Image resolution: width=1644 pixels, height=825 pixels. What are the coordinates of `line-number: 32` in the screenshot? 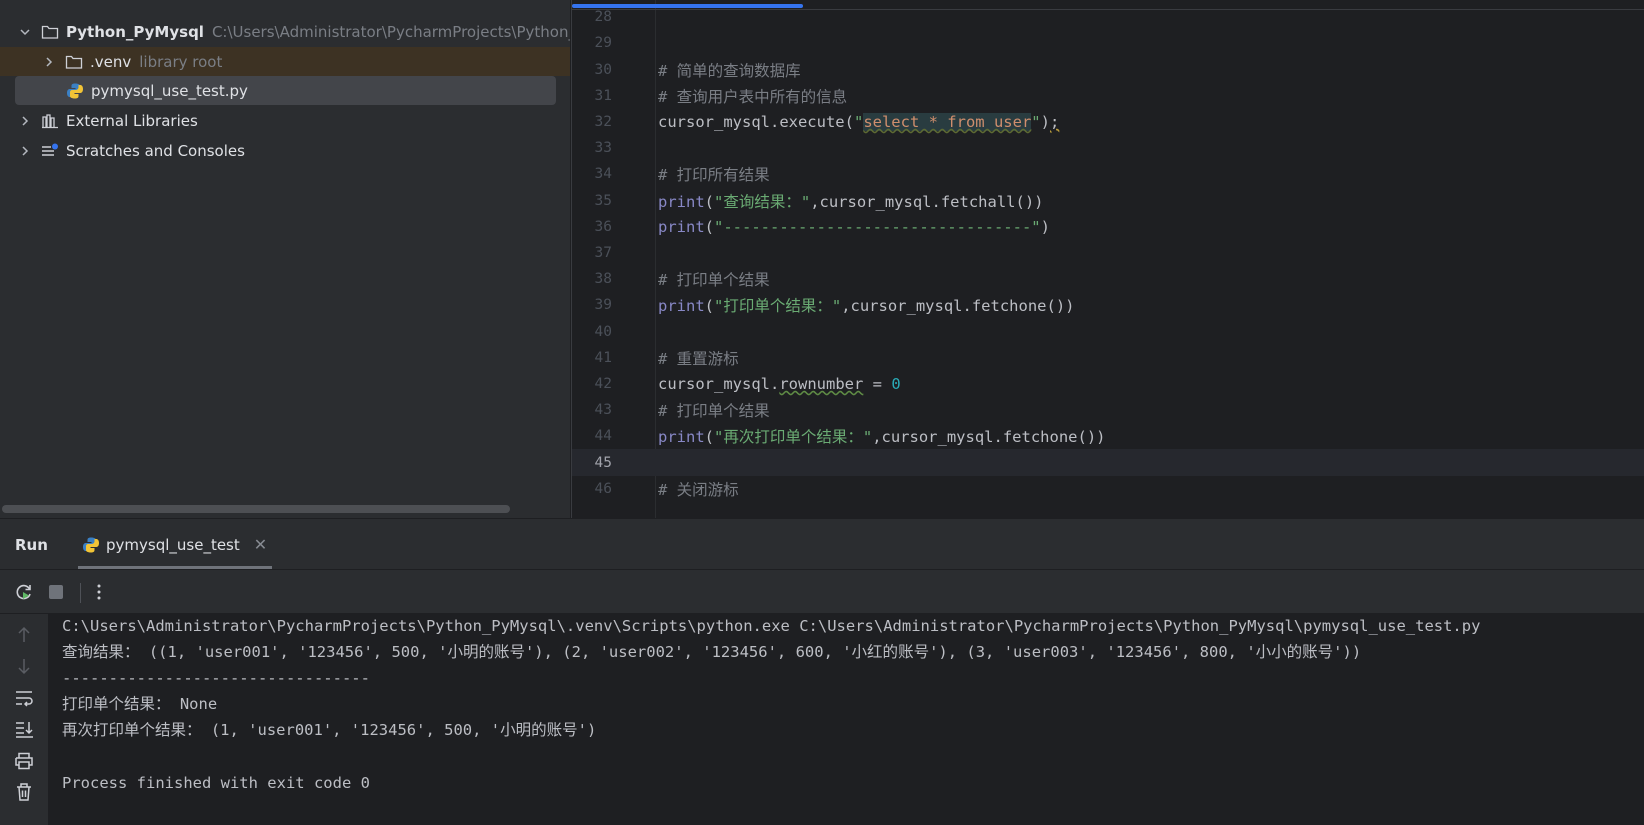 It's located at (603, 122).